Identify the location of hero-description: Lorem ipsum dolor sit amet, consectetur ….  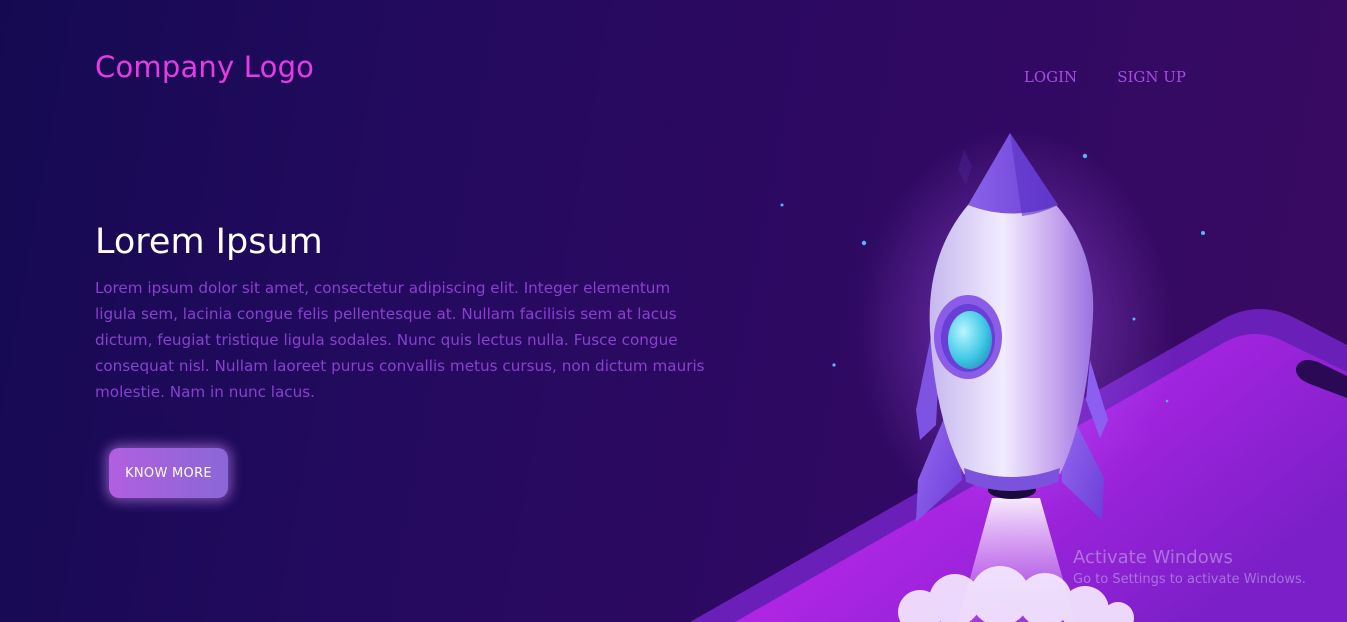
(400, 340).